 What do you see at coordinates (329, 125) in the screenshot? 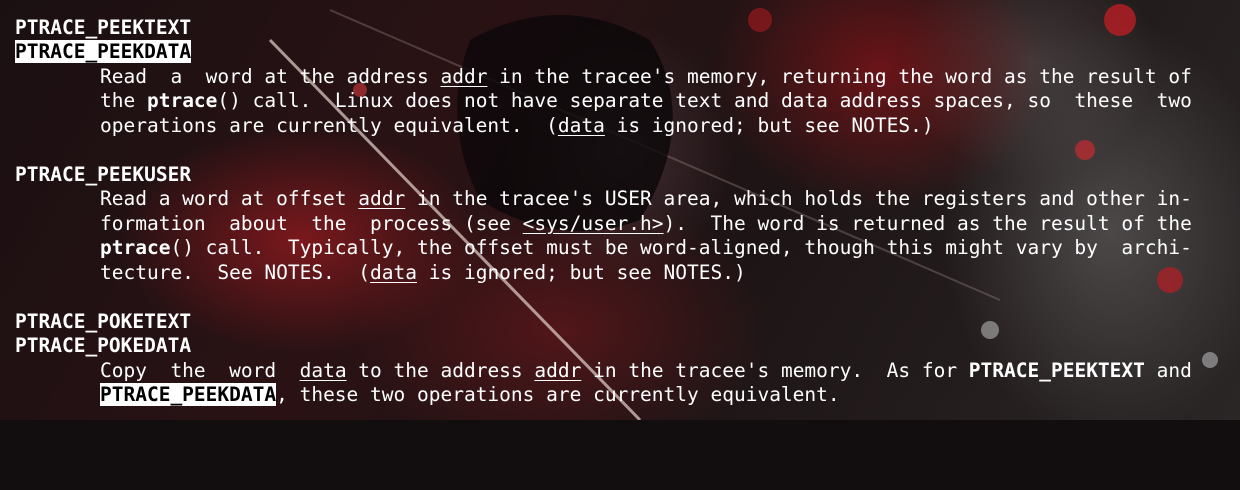
I see `text-span: operations are currently equivalent. (` at bounding box center [329, 125].